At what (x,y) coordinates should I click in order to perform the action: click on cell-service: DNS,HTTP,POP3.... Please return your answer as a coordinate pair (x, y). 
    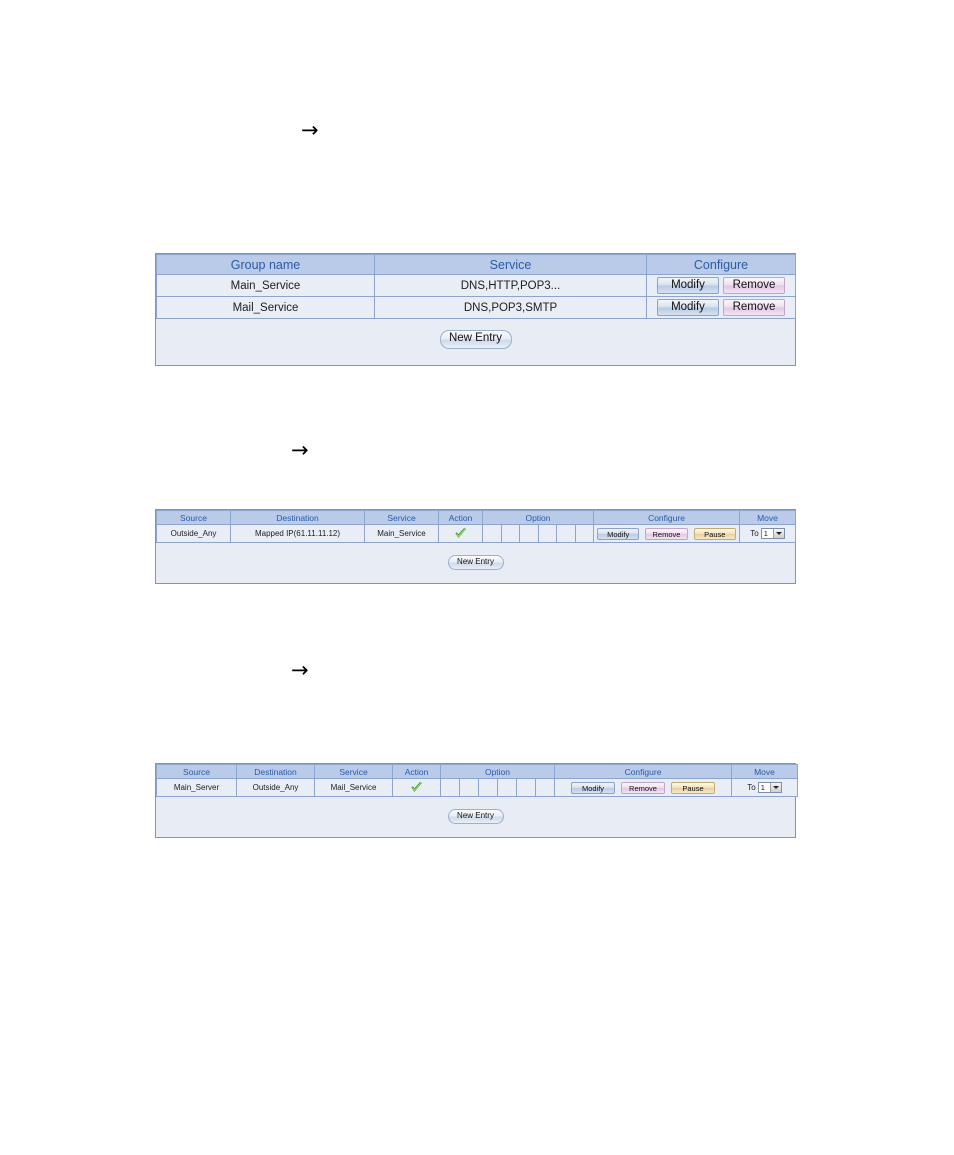
    Looking at the image, I should click on (510, 285).